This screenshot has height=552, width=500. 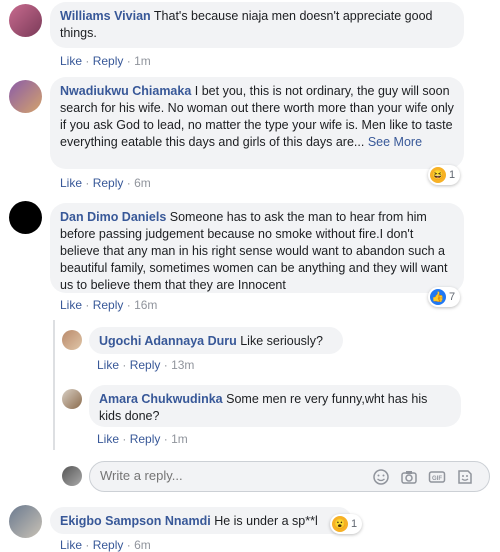 What do you see at coordinates (168, 341) in the screenshot?
I see `comment-author: Ugochi Adannaya Duru` at bounding box center [168, 341].